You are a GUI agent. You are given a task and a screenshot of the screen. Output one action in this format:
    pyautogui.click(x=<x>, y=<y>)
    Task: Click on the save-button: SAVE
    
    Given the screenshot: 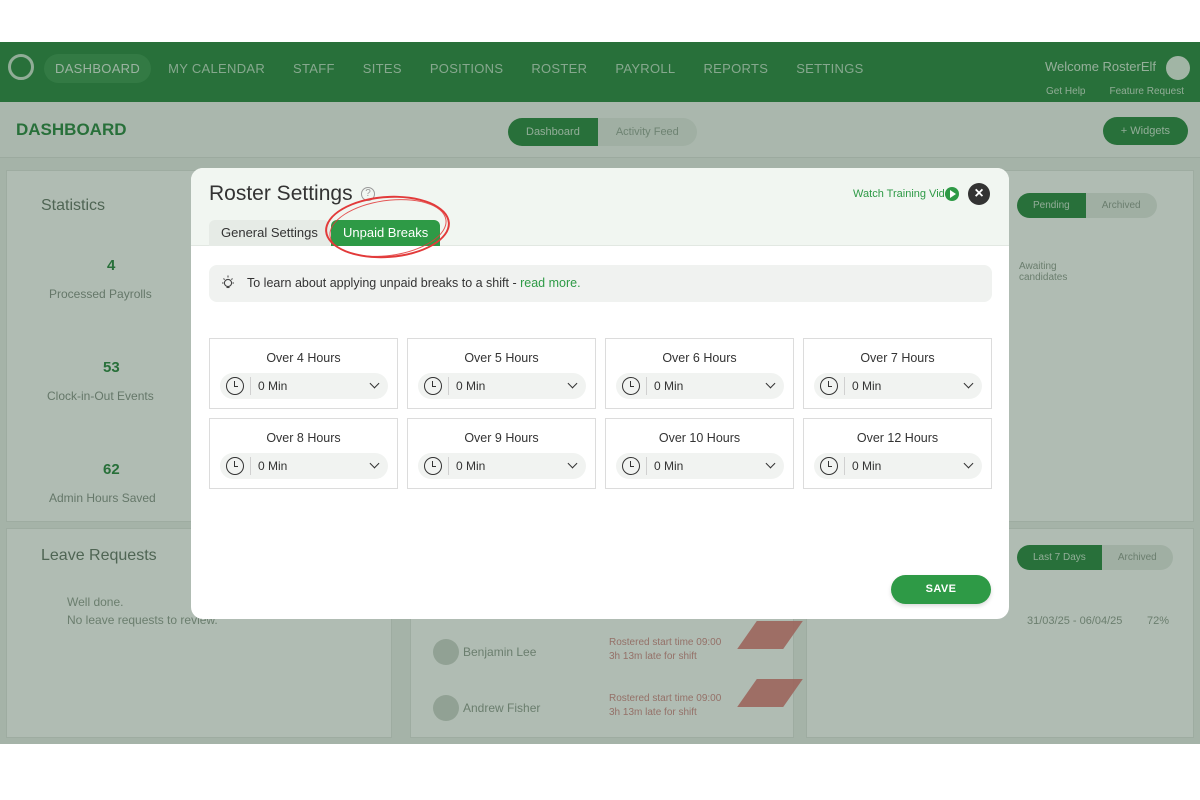 What is the action you would take?
    pyautogui.click(x=941, y=589)
    